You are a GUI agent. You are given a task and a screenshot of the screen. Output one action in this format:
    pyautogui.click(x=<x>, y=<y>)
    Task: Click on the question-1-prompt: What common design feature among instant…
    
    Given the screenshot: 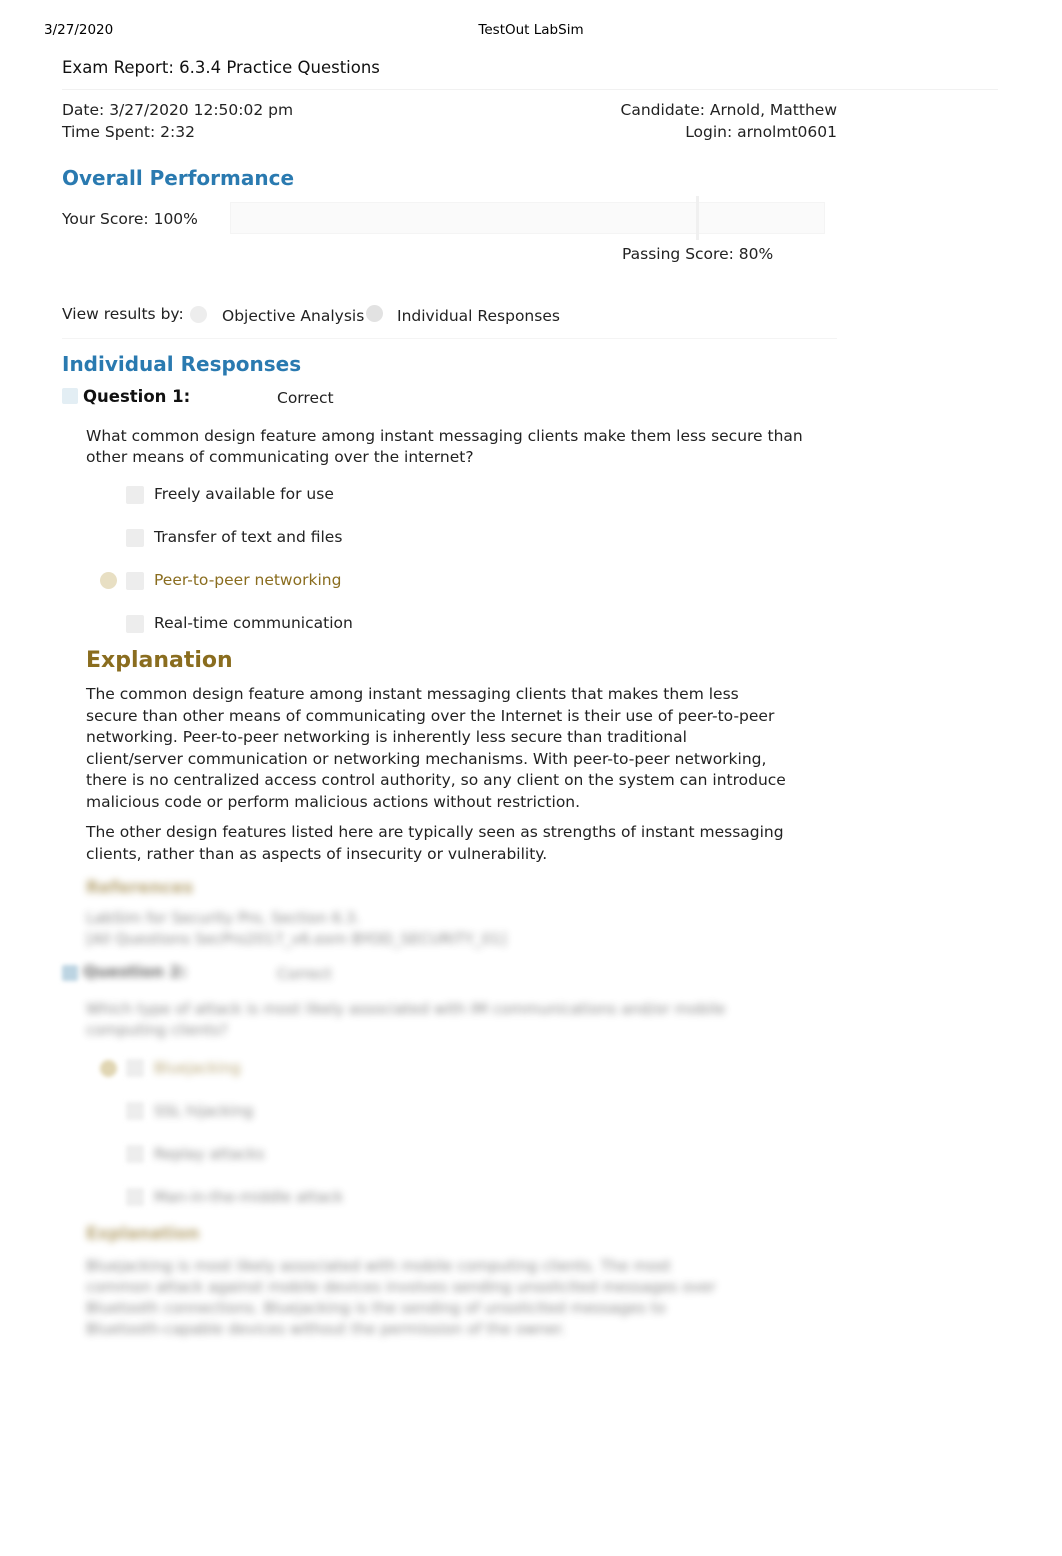 What is the action you would take?
    pyautogui.click(x=444, y=446)
    